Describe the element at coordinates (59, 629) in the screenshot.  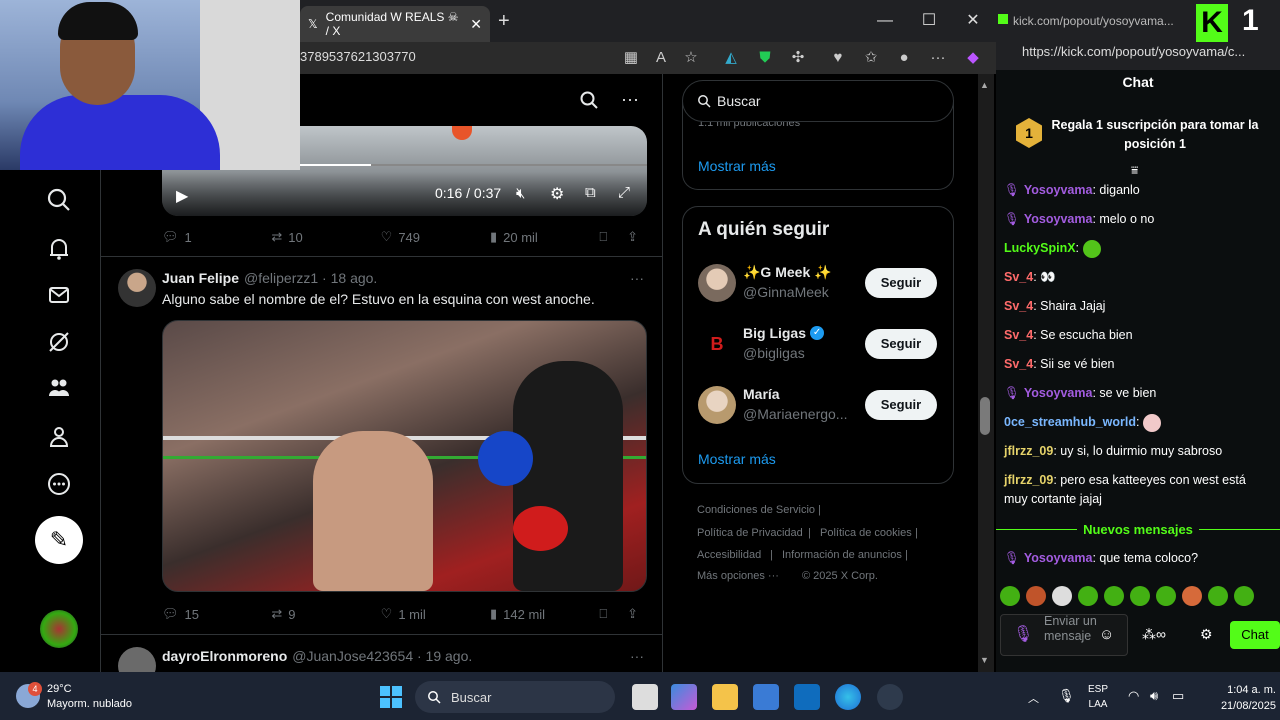
I see `account-avatar` at that location.